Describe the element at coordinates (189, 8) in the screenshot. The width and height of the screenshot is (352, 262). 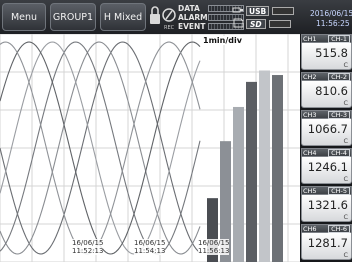
I see `data-label: DATA` at that location.